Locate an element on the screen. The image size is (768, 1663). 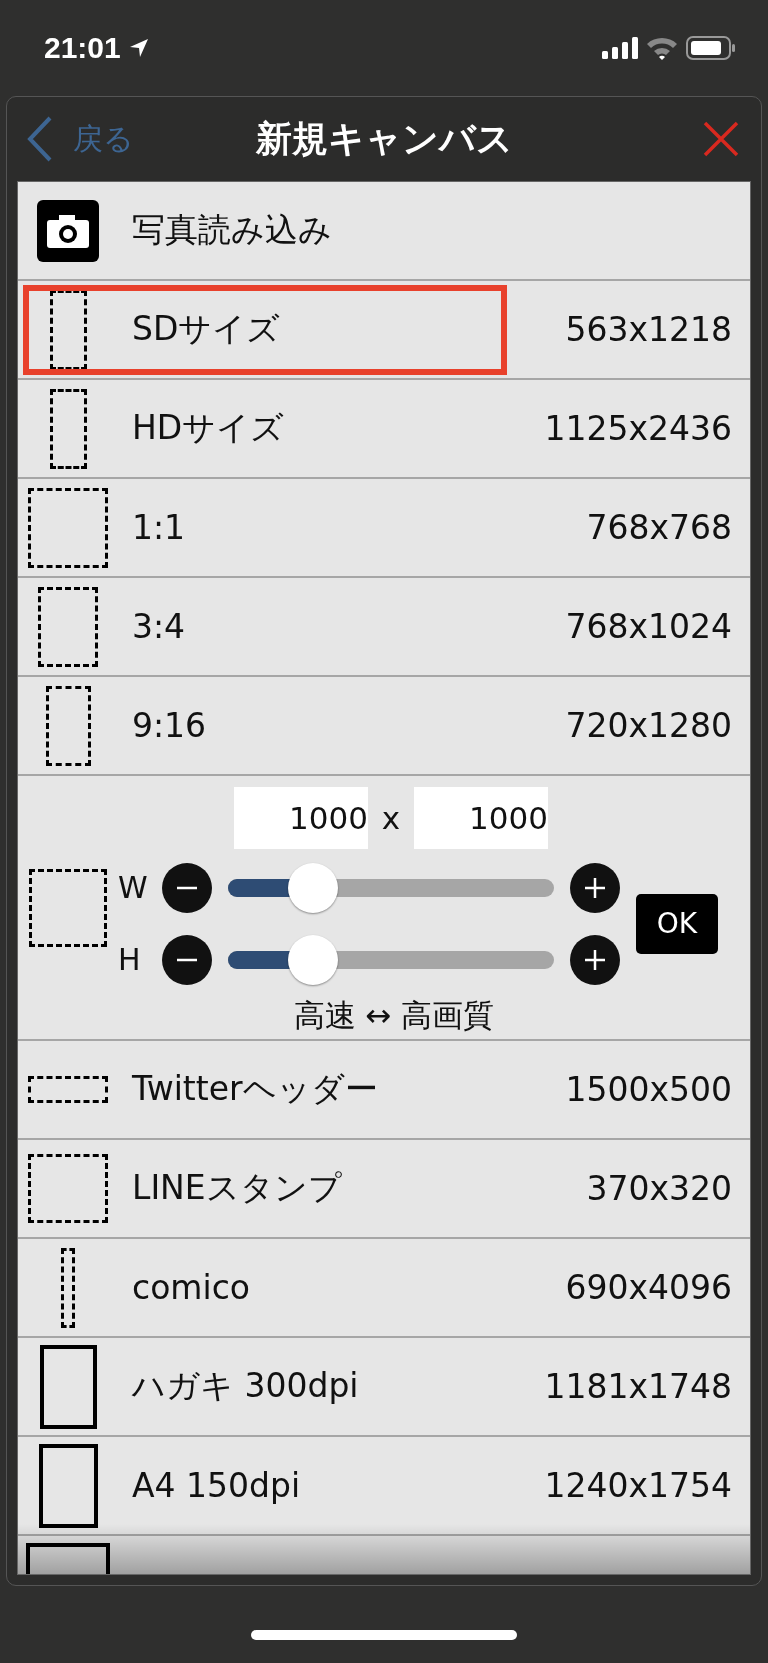
ok-button: OK is located at coordinates (677, 923).